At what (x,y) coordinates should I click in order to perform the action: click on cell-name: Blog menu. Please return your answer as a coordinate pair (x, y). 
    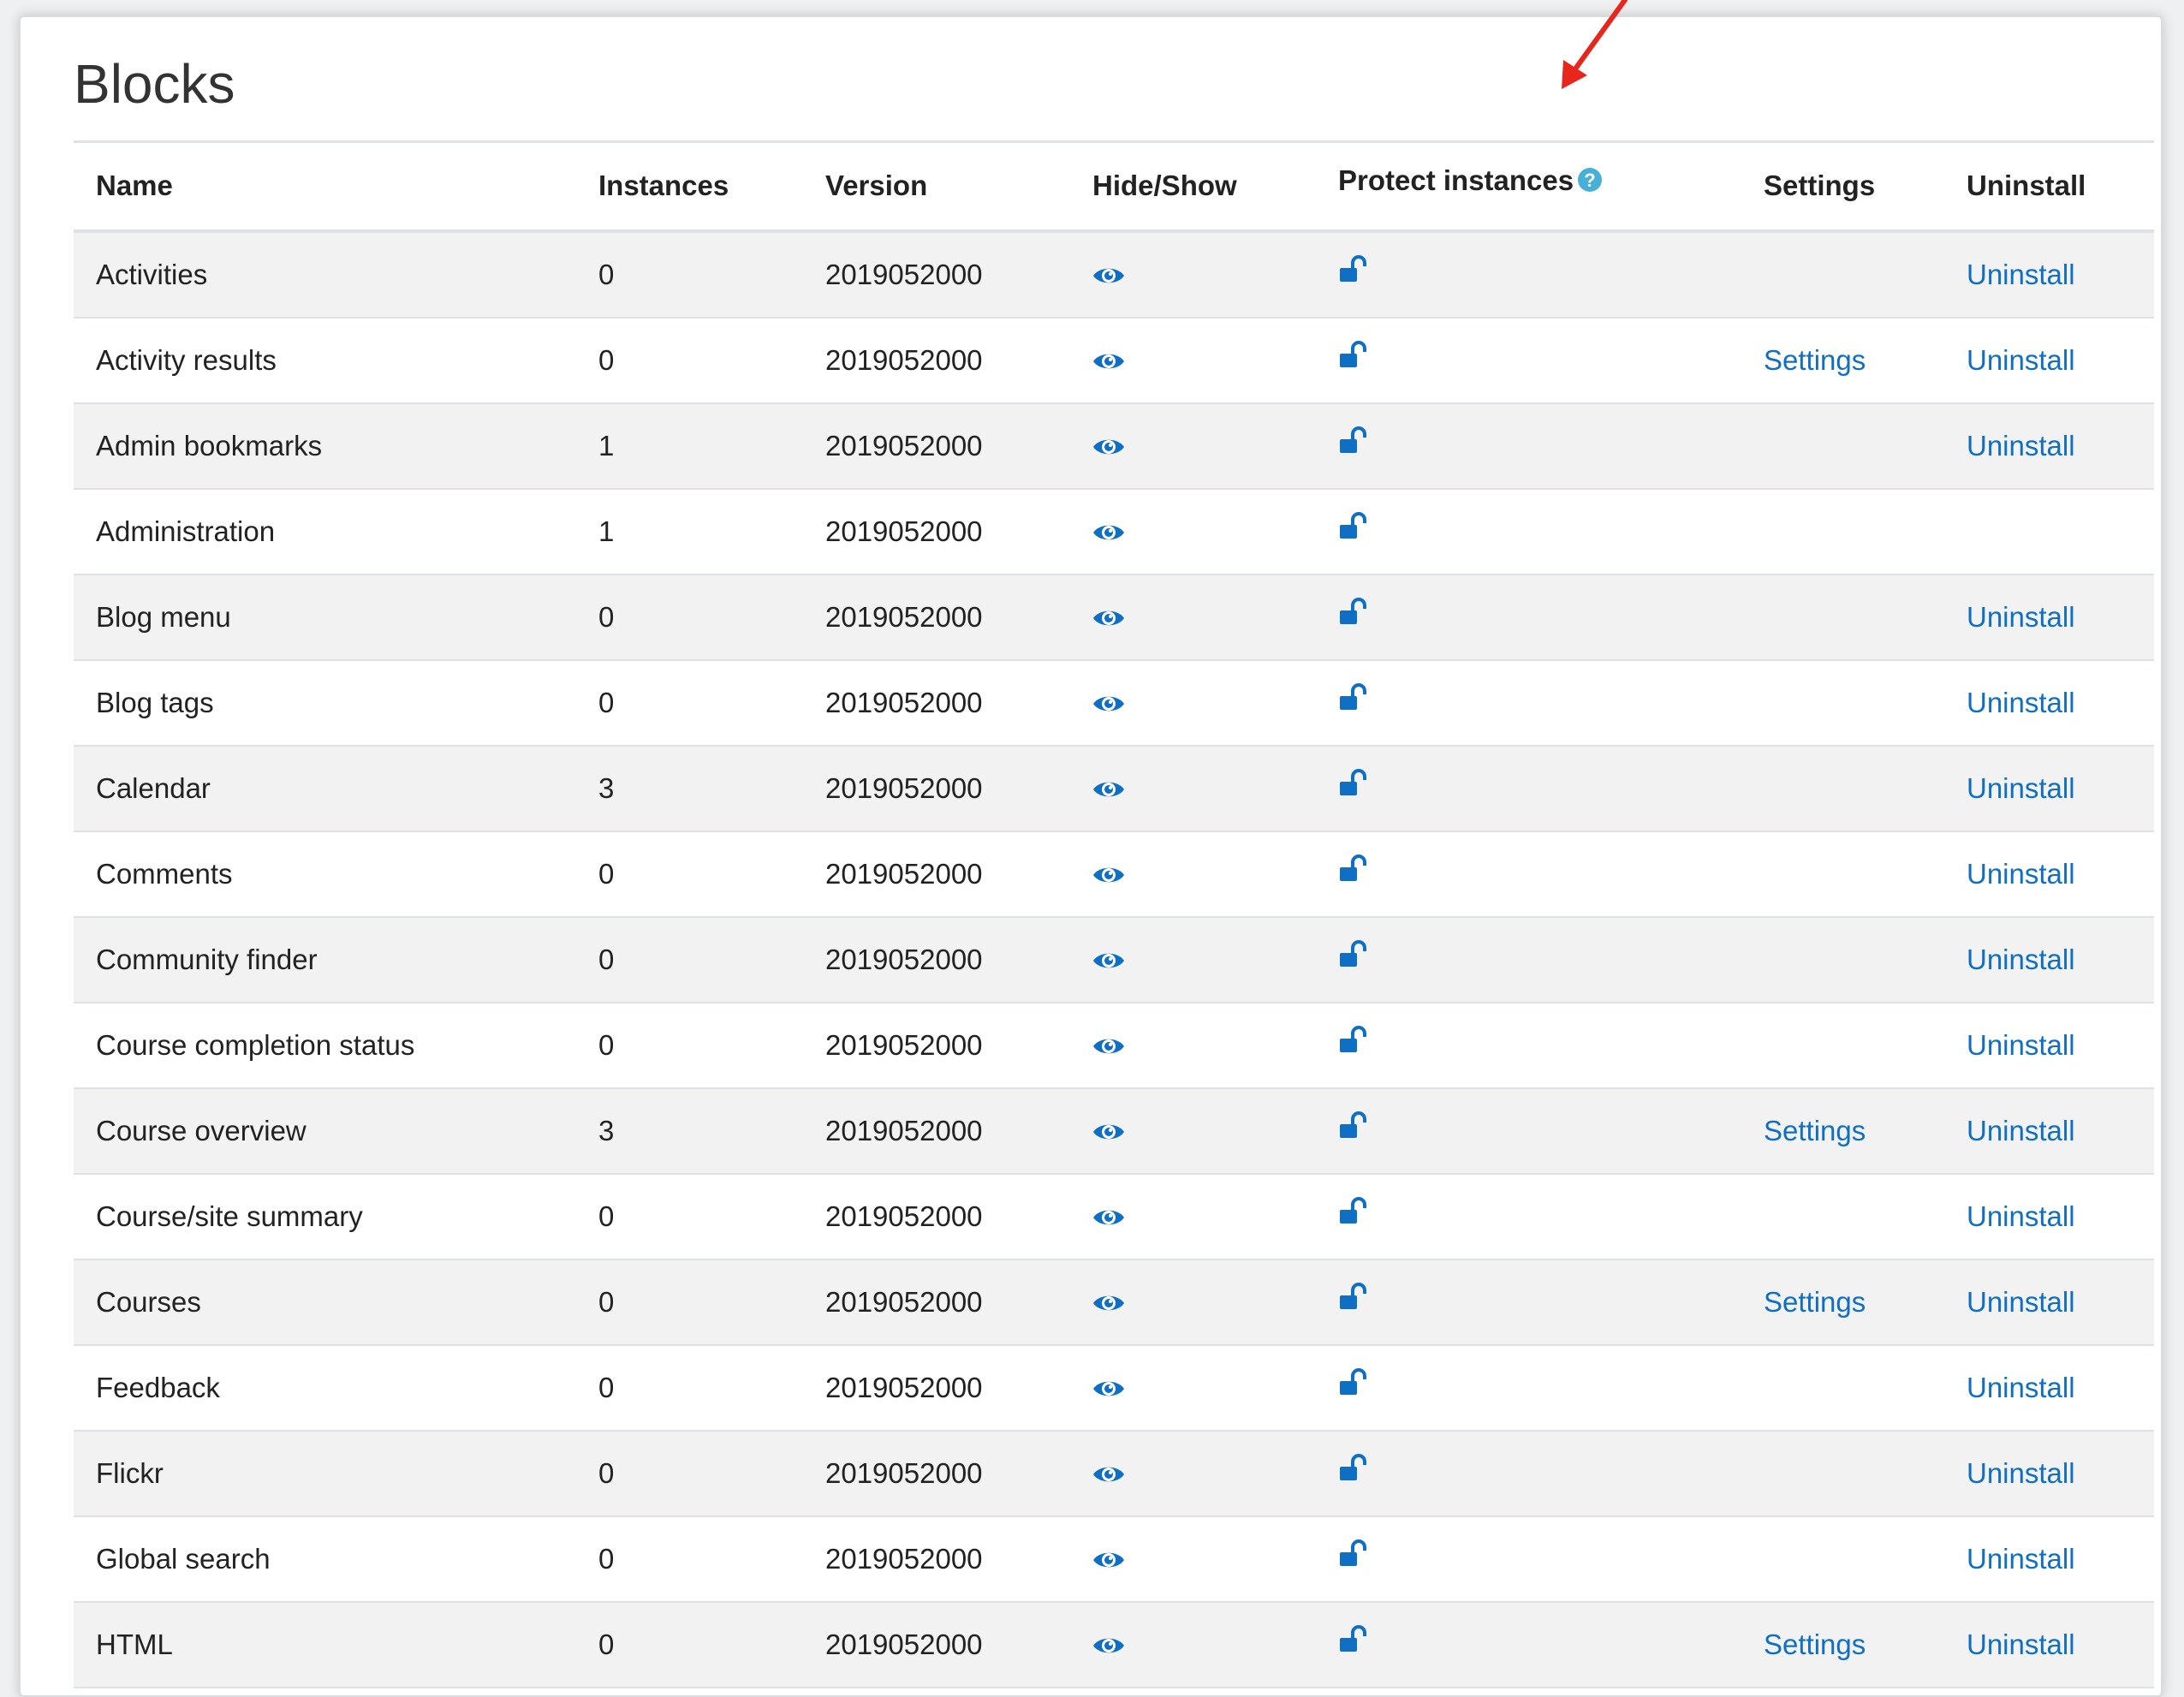
    Looking at the image, I should click on (325, 617).